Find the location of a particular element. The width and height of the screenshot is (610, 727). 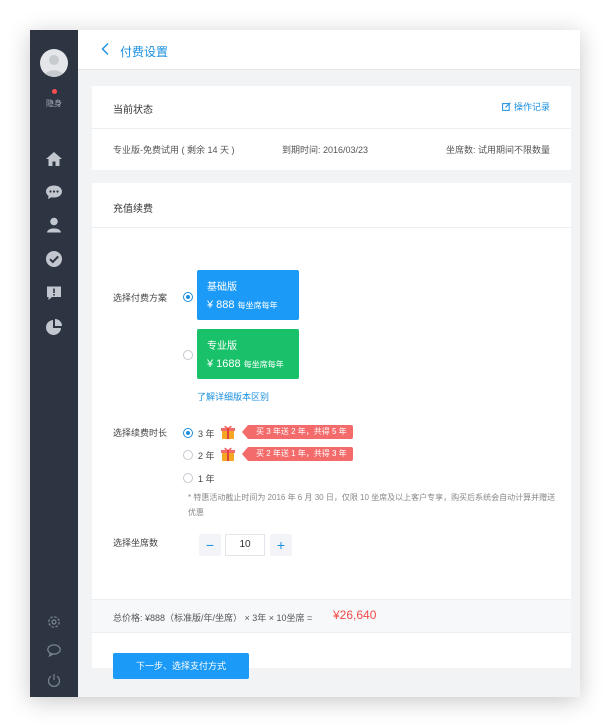

duration-radio-3y is located at coordinates (188, 433).